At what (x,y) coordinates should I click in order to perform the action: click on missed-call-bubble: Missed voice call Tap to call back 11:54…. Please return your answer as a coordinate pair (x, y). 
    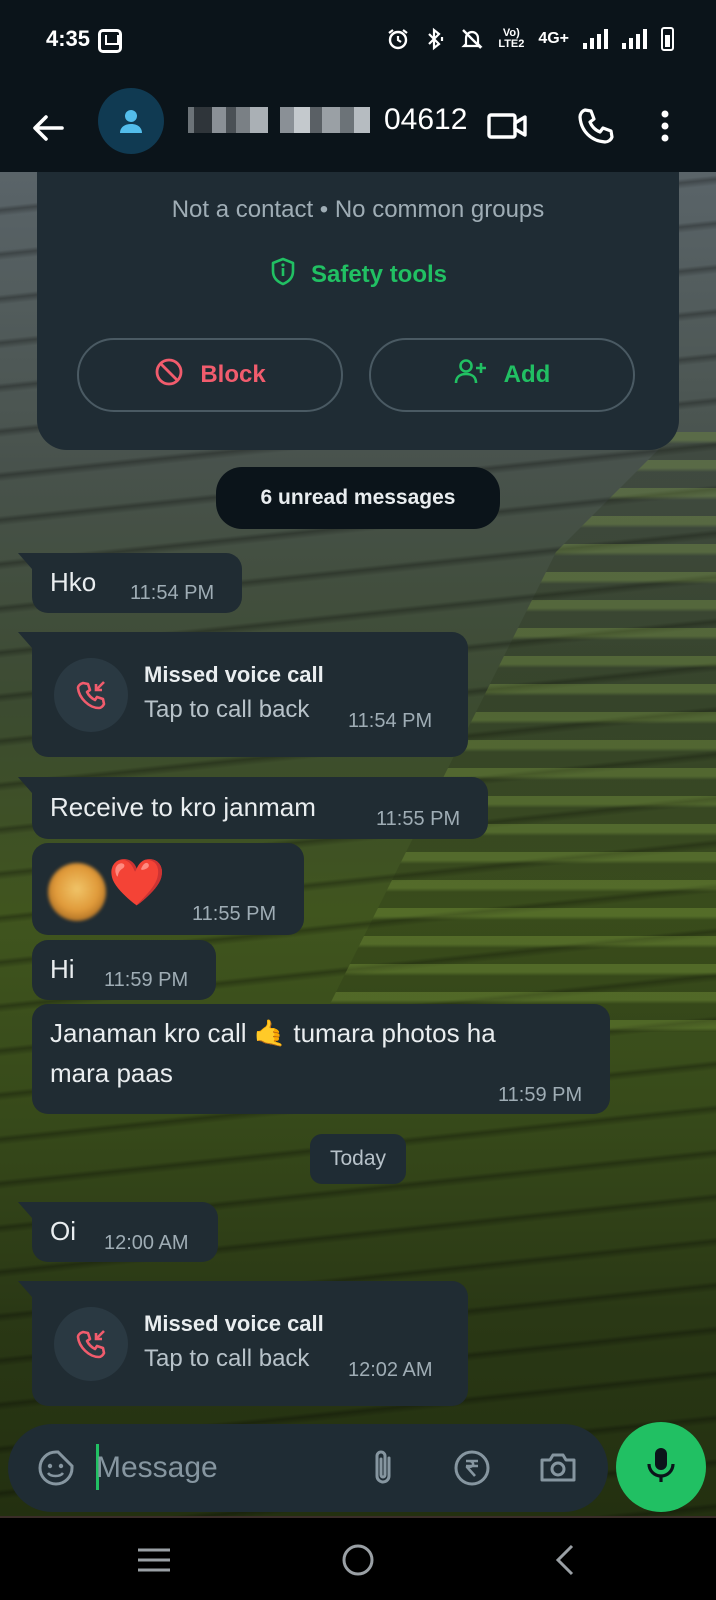
    Looking at the image, I should click on (243, 694).